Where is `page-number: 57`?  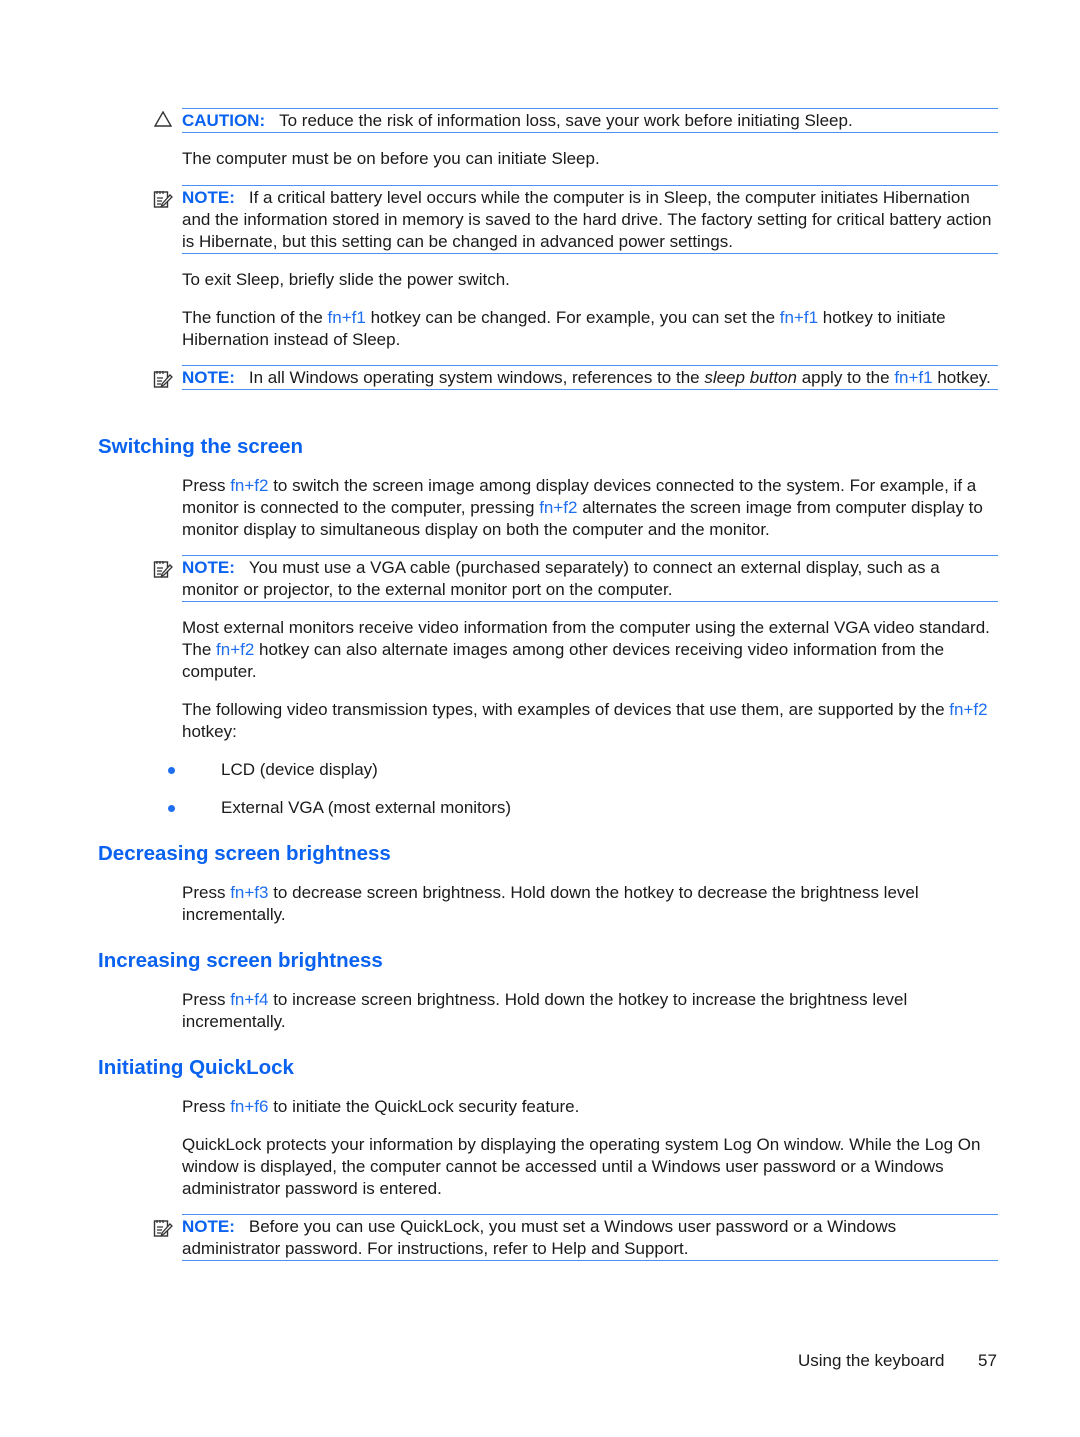 page-number: 57 is located at coordinates (987, 1360).